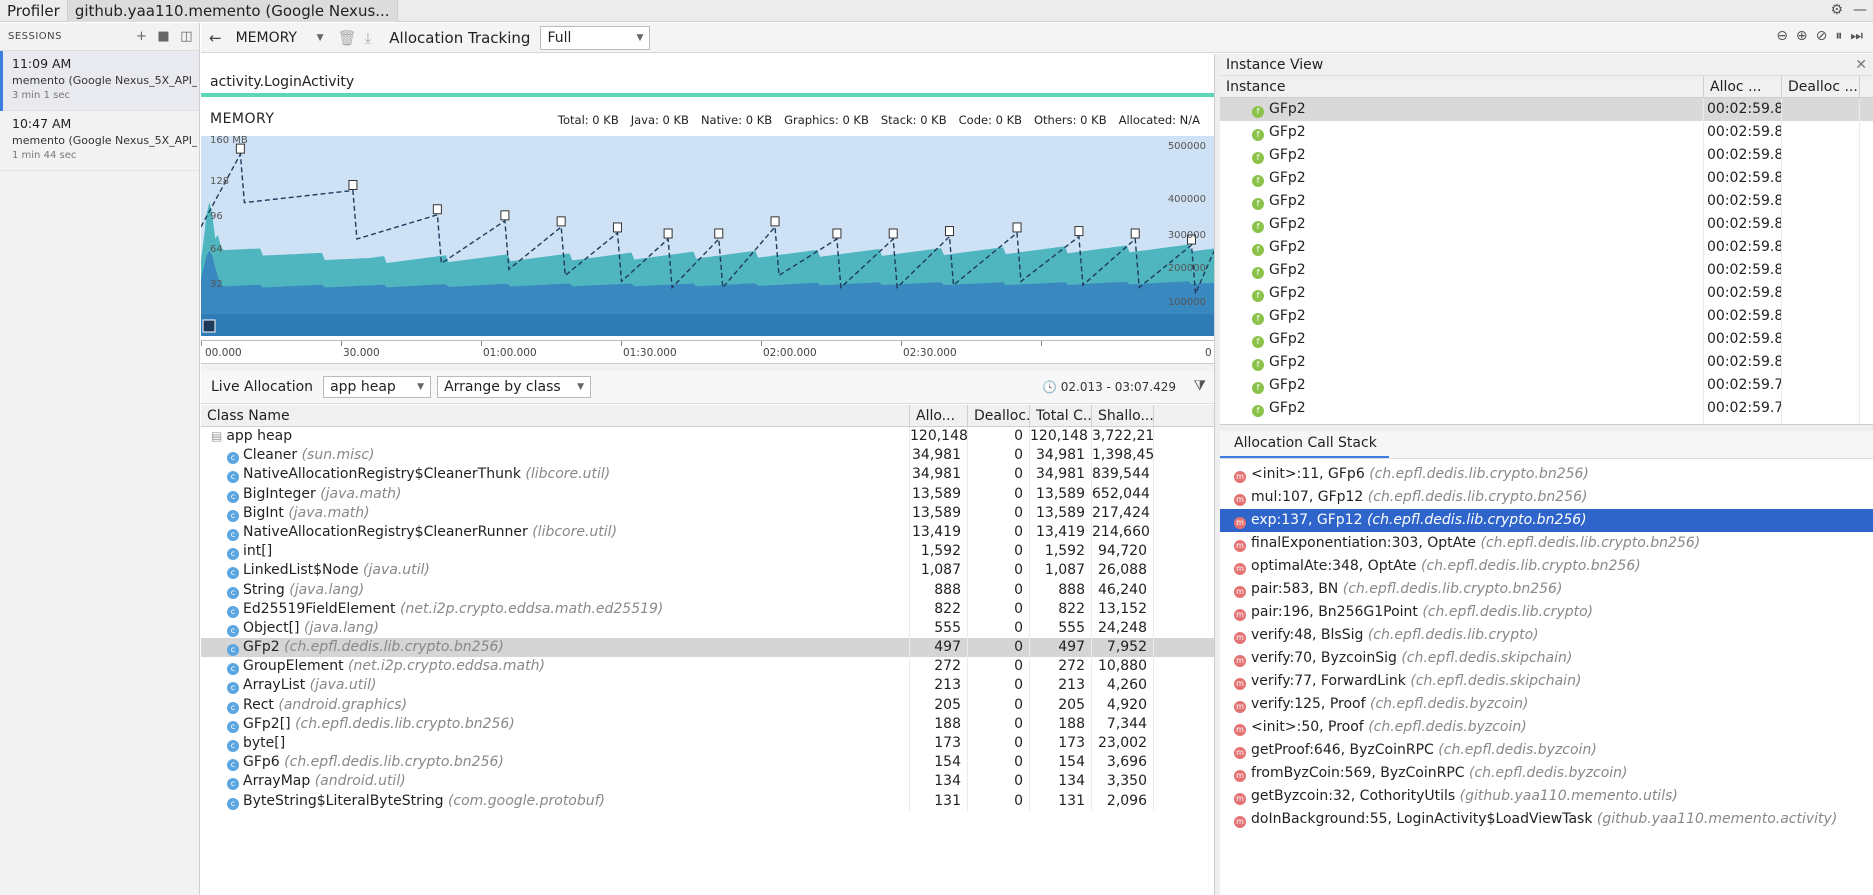 Image resolution: width=1873 pixels, height=895 pixels. I want to click on tab-profiler: Profiler, so click(34, 11).